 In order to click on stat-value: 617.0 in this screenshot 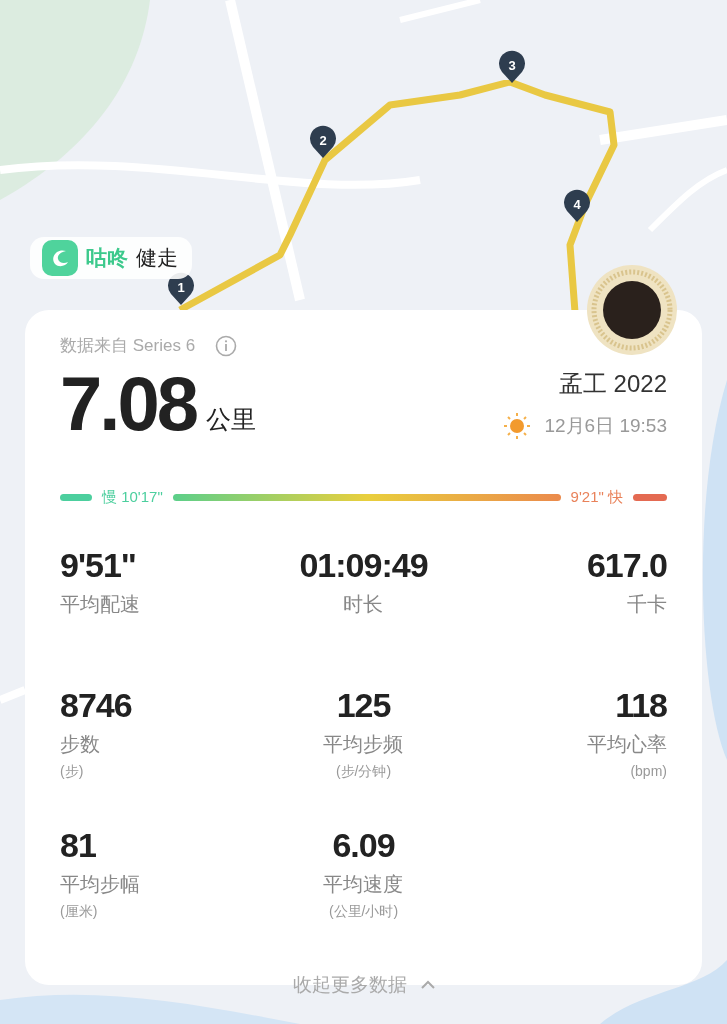, I will do `click(626, 564)`.